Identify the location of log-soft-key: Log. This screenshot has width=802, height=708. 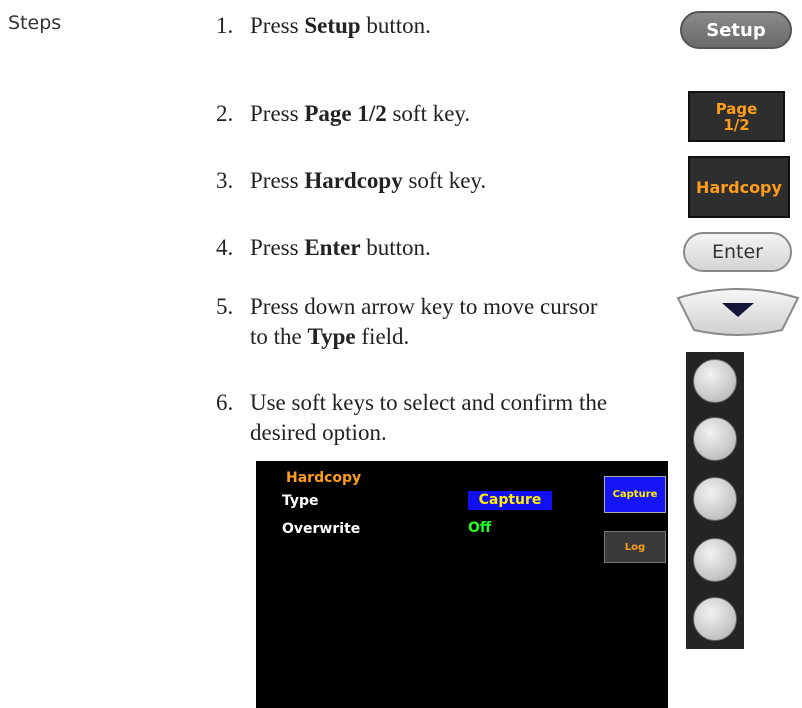
(635, 547).